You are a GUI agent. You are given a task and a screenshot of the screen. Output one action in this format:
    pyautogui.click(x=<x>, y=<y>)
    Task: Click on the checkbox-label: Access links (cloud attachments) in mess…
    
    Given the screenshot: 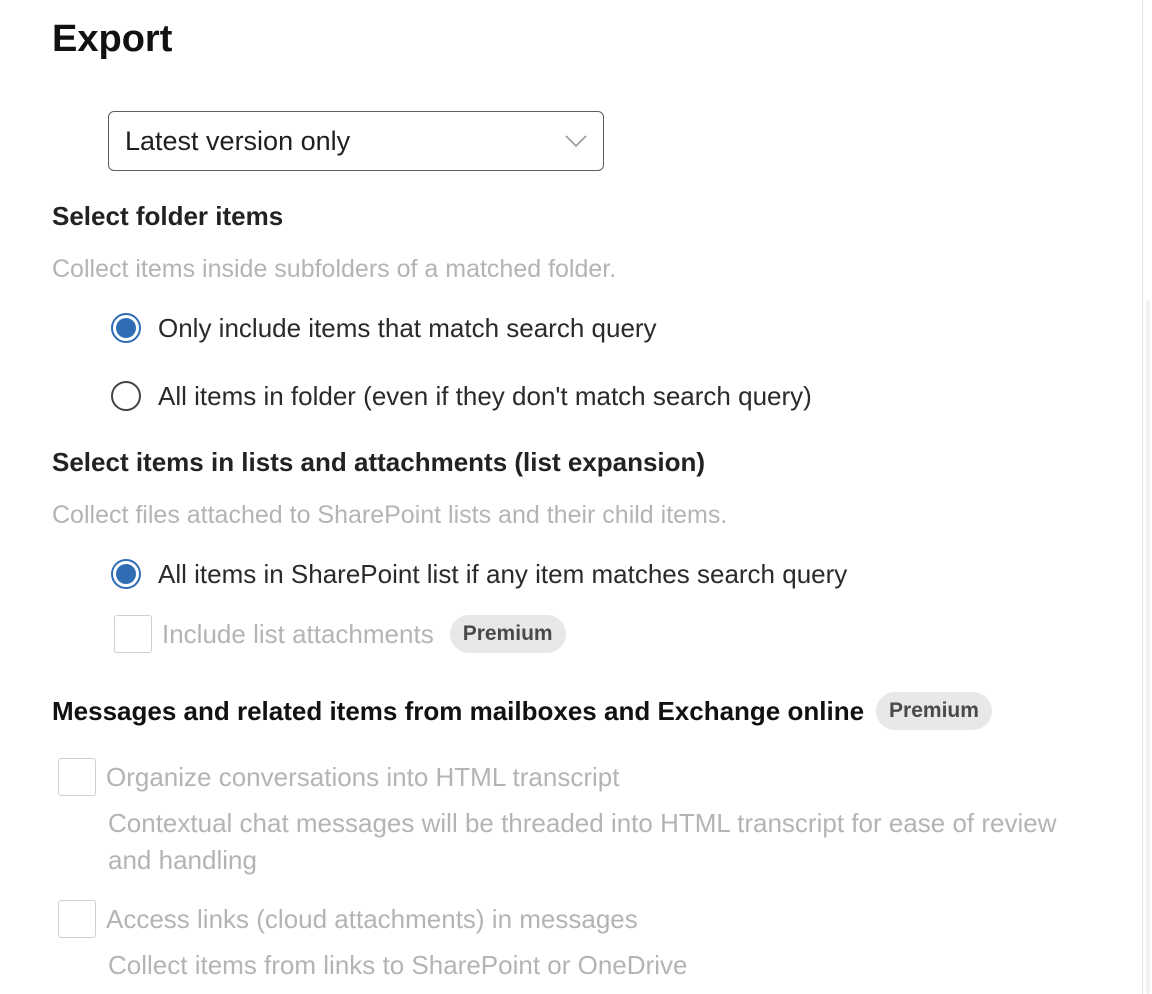 What is the action you would take?
    pyautogui.click(x=372, y=919)
    